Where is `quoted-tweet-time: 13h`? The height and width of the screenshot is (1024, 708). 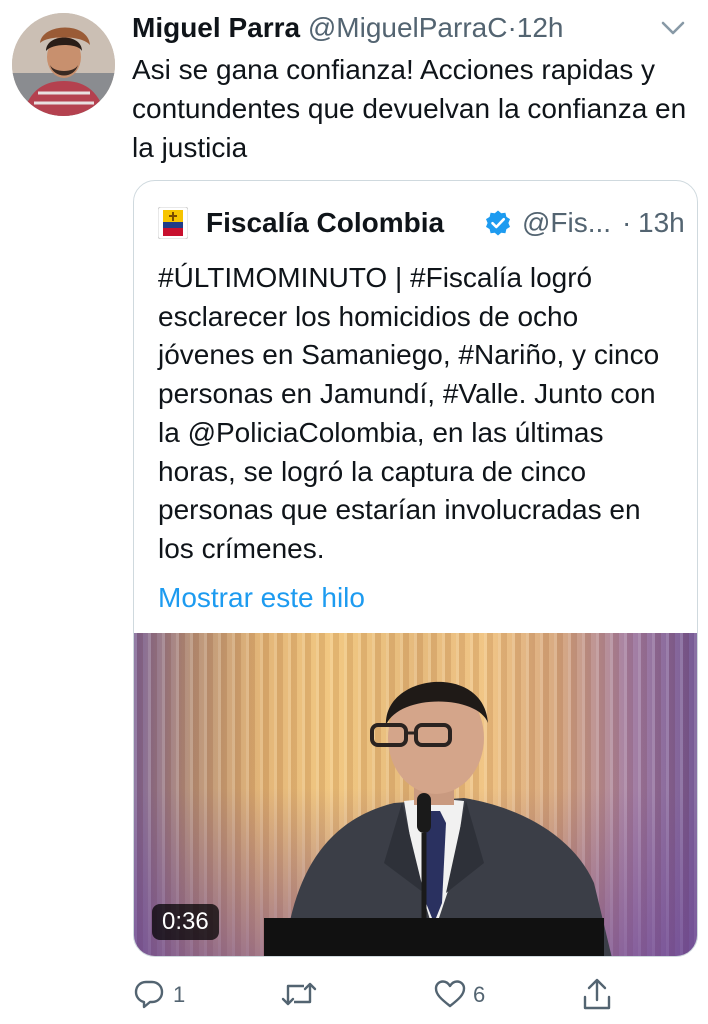 quoted-tweet-time: 13h is located at coordinates (661, 223).